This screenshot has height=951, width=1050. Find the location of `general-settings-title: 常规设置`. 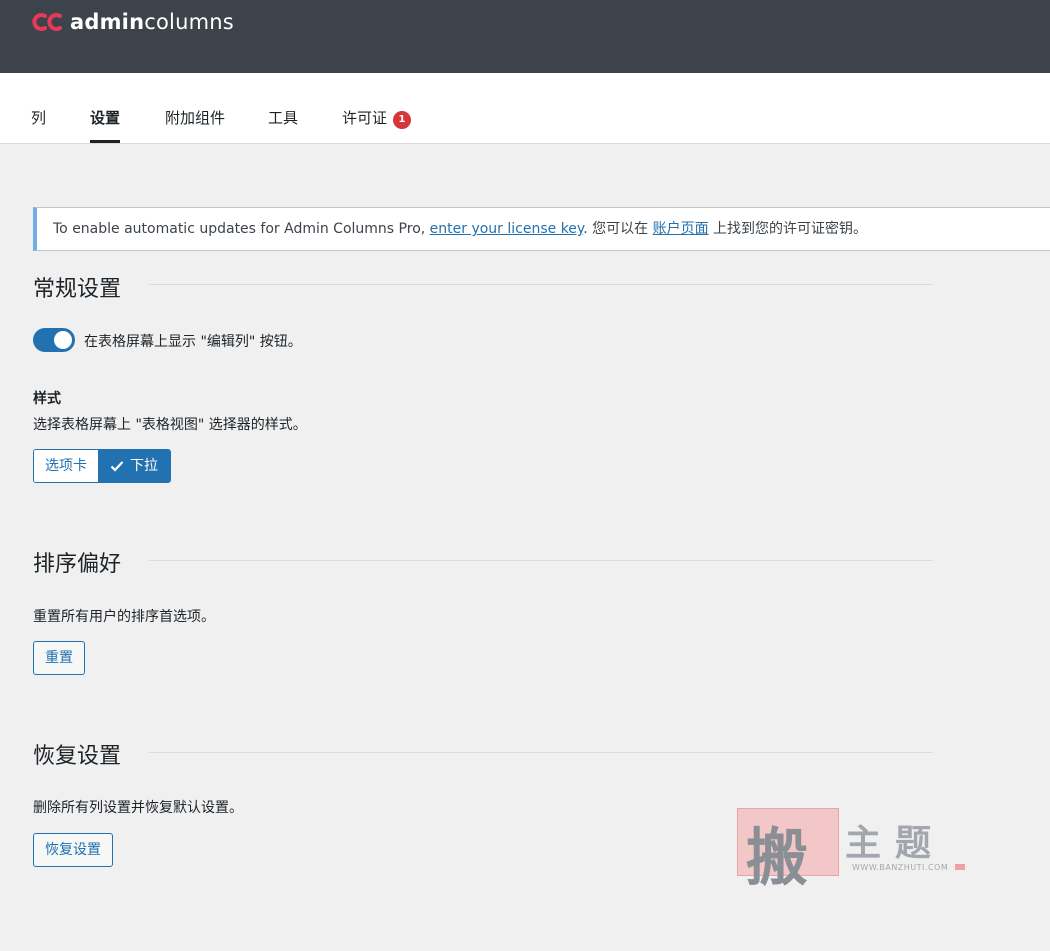

general-settings-title: 常规设置 is located at coordinates (77, 289).